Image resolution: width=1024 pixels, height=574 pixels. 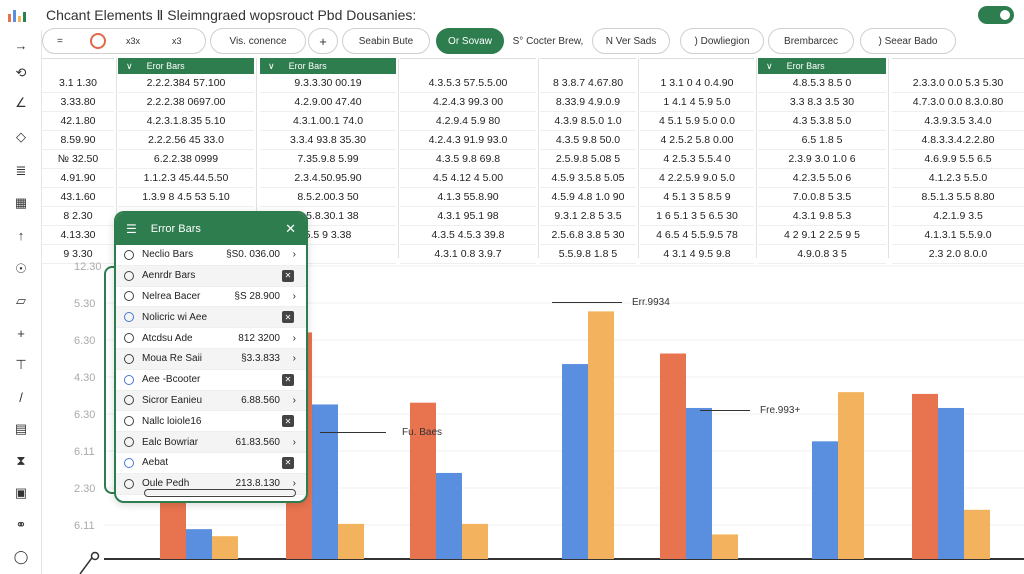 What do you see at coordinates (697, 102) in the screenshot?
I see `table-cell: 1 4.1 4 5.9 5.0` at bounding box center [697, 102].